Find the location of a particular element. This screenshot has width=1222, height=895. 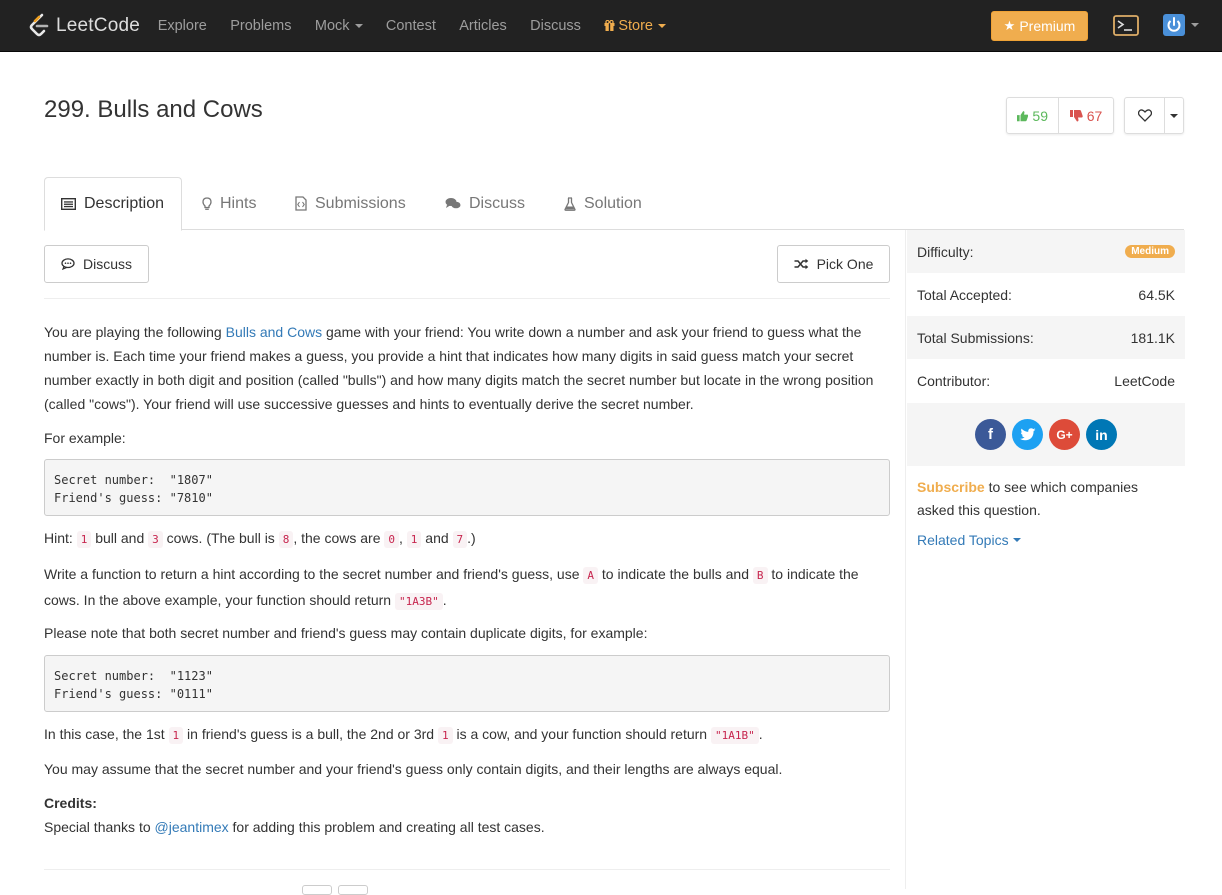

contributor-row: Contributor: LeetCode is located at coordinates (1046, 380).